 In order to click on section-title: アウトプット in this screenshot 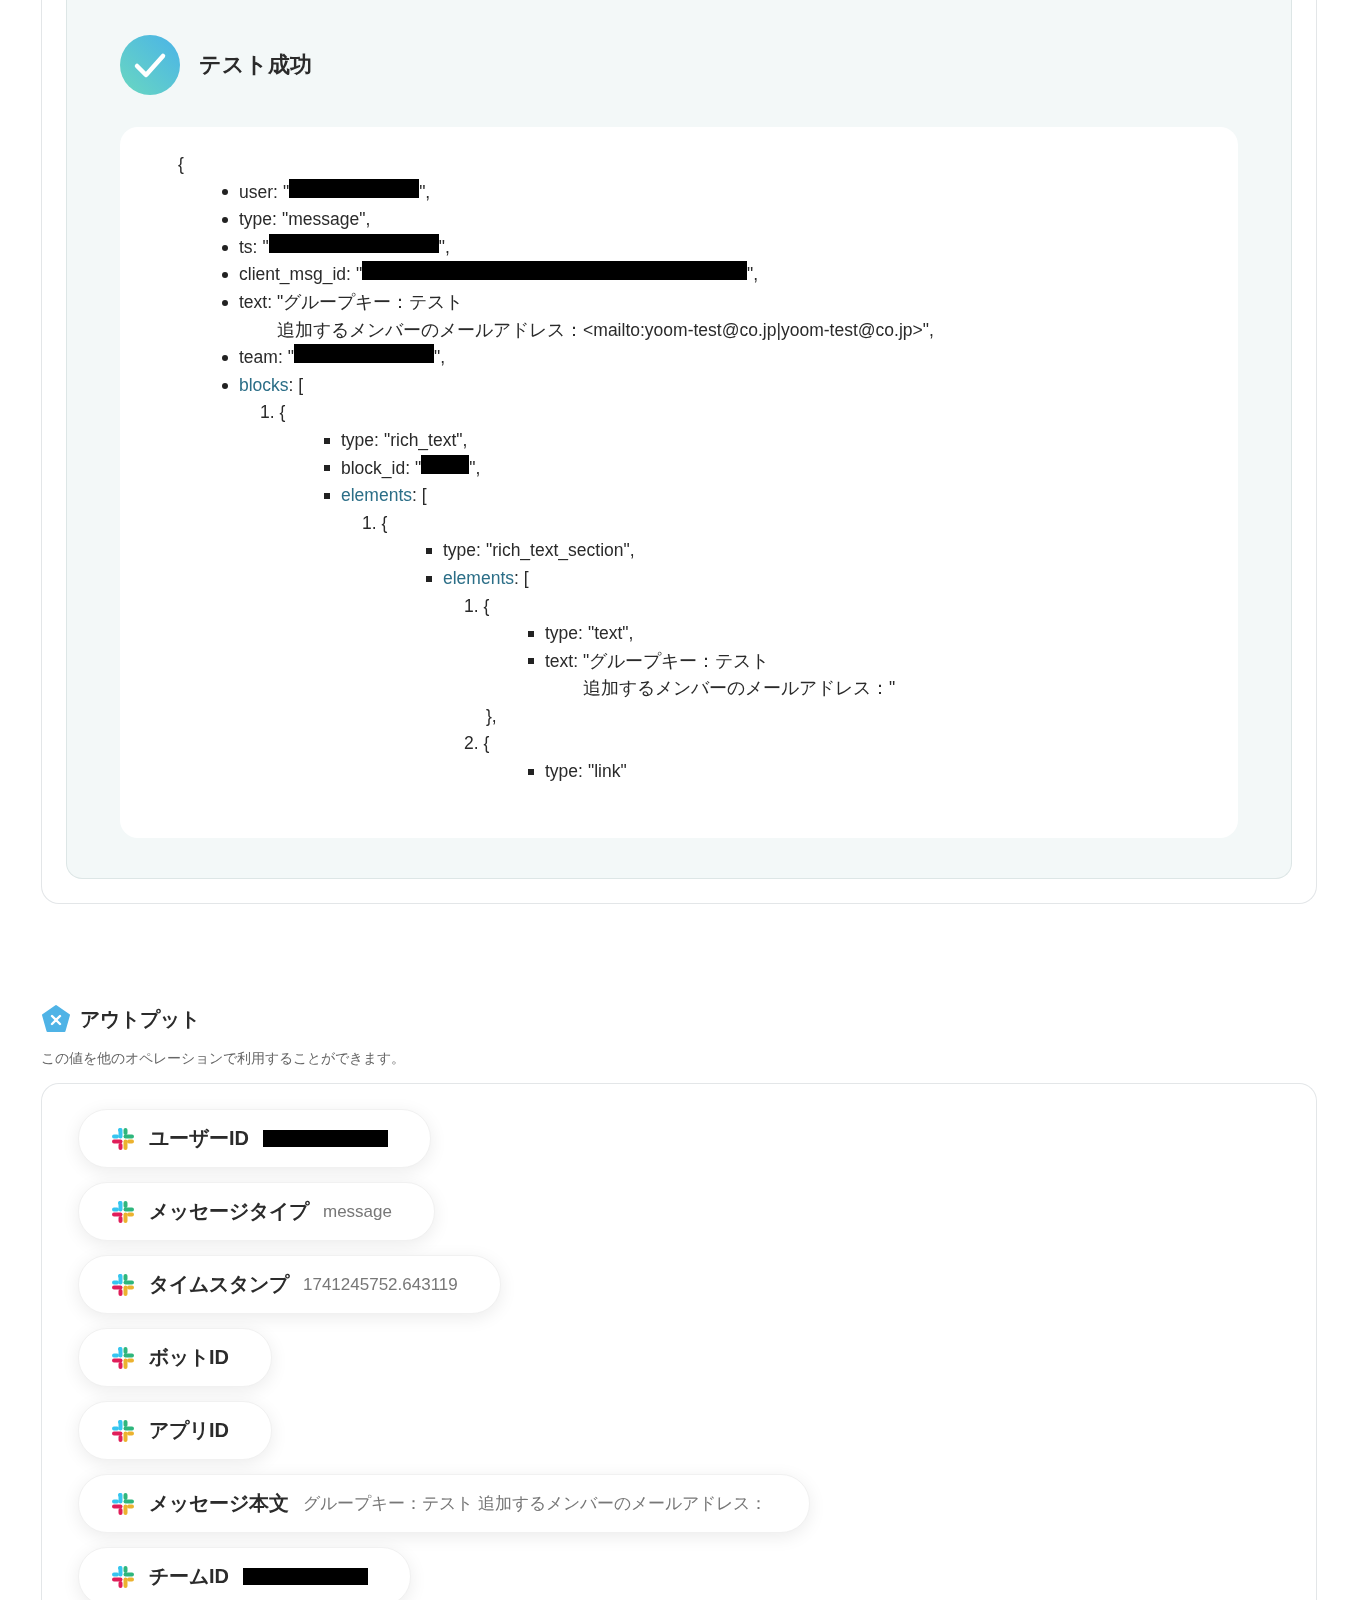, I will do `click(140, 1019)`.